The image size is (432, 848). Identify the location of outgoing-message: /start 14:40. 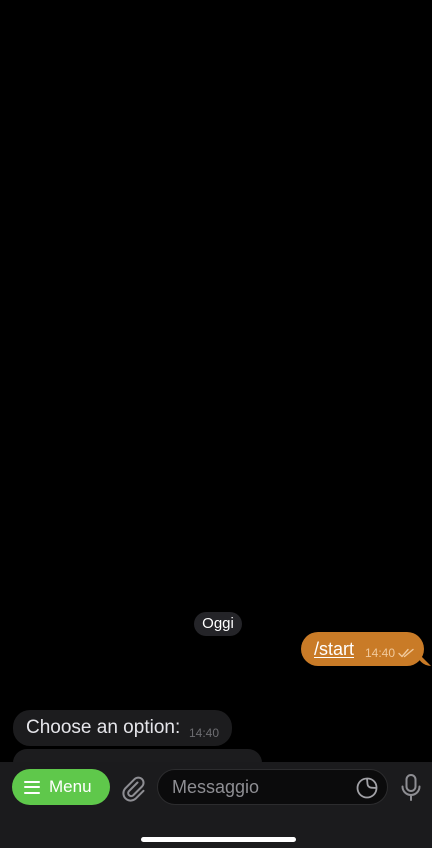
(366, 649).